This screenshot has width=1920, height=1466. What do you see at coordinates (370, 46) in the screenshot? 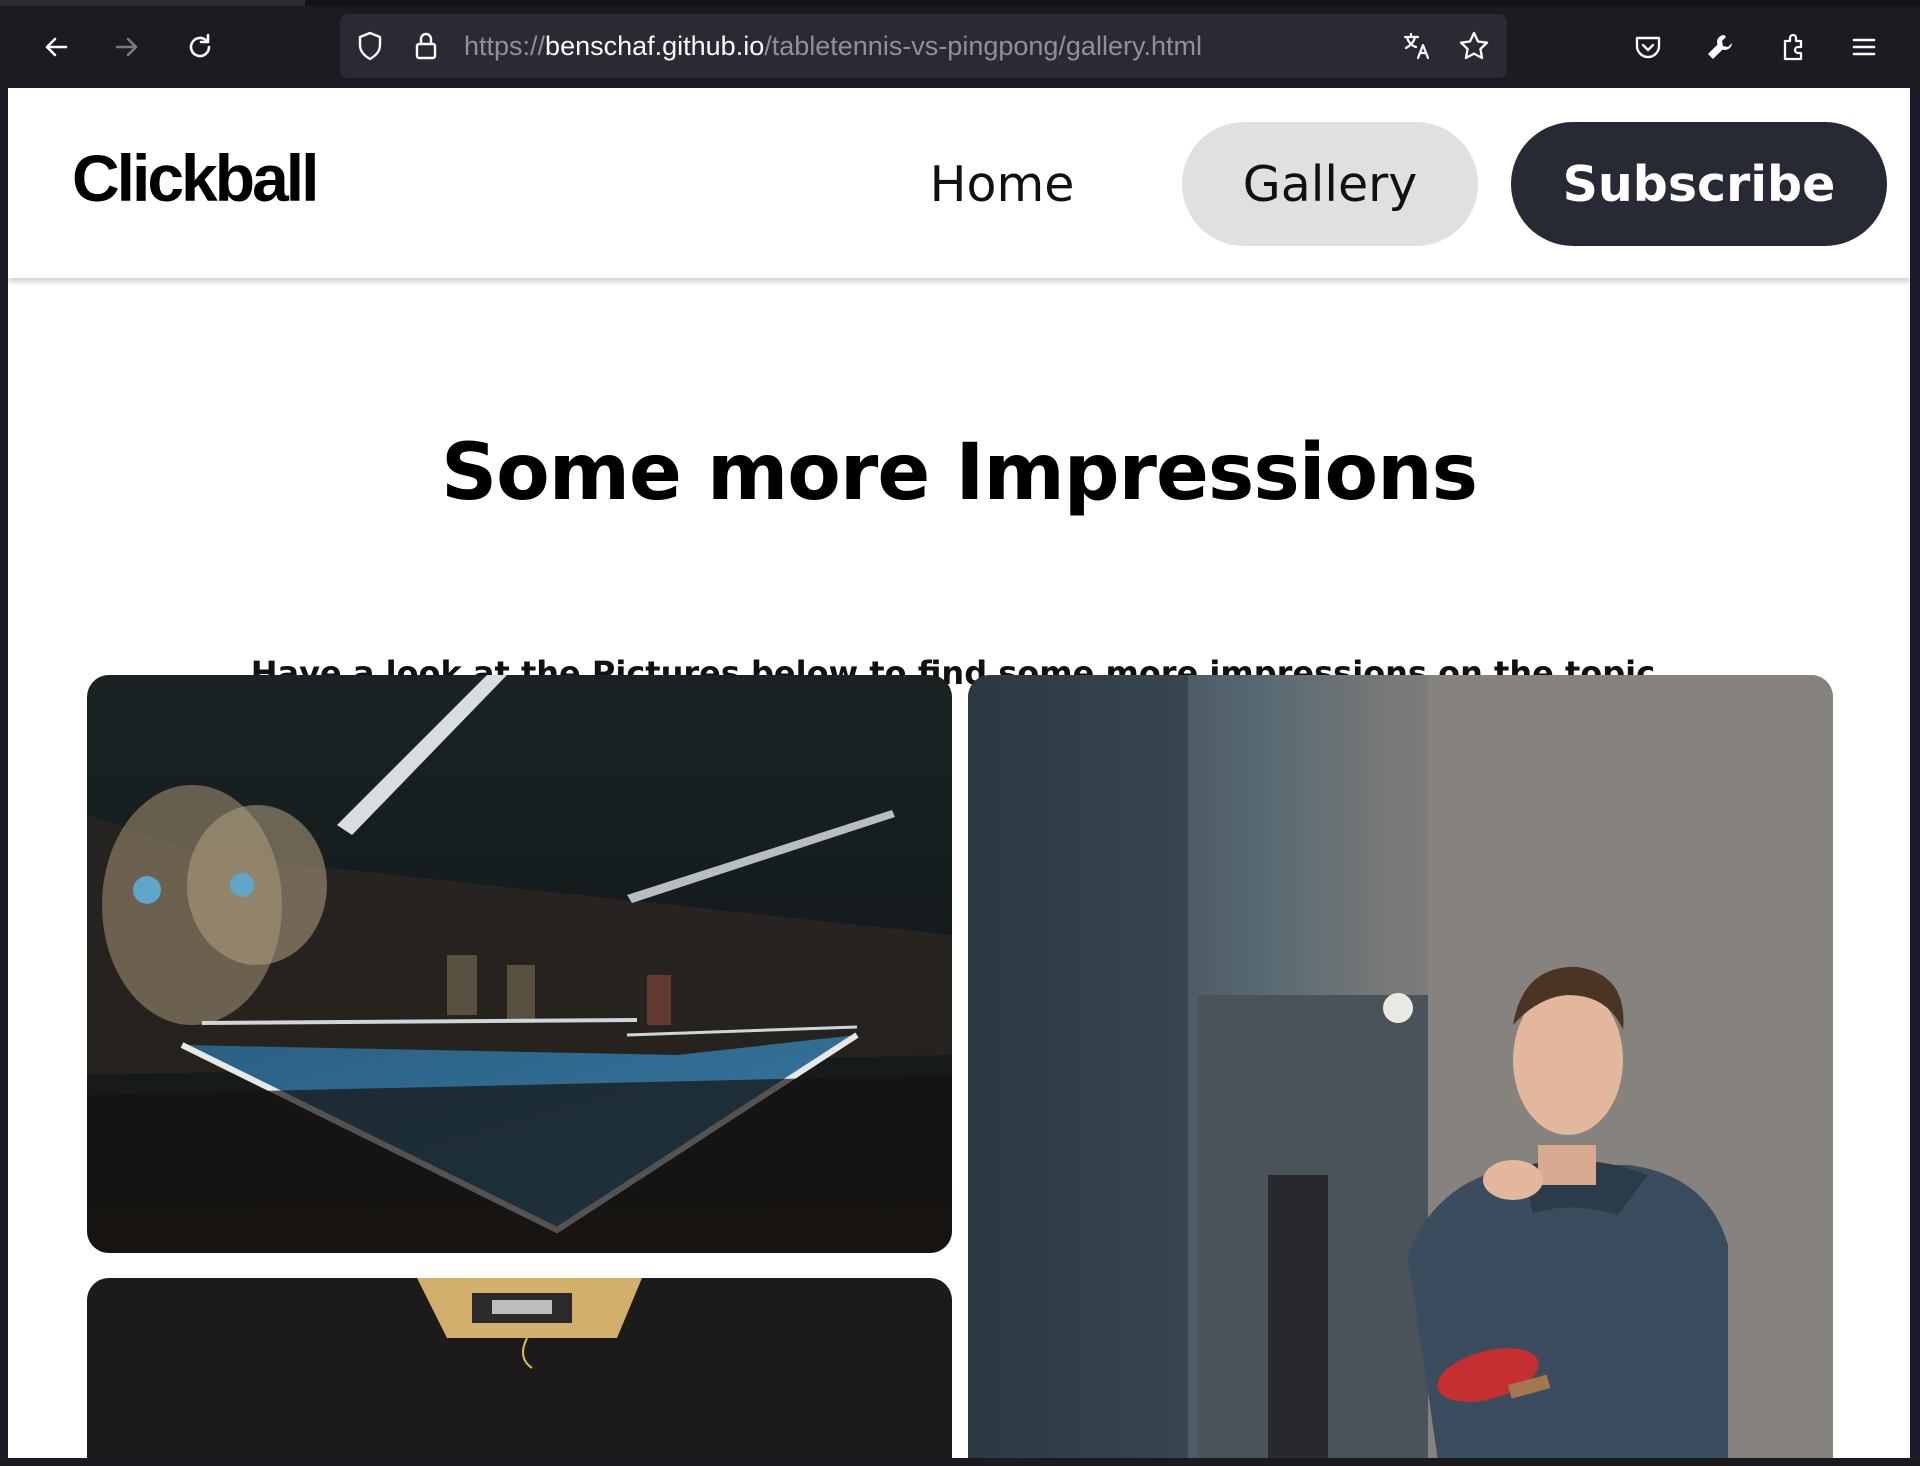
I see `shield-icon` at bounding box center [370, 46].